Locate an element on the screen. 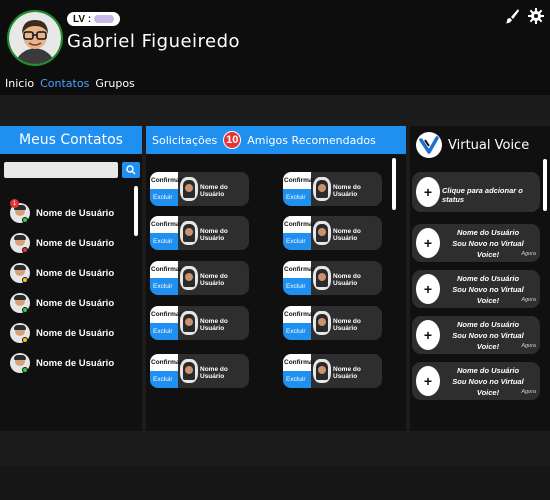  profile-username: Gabriel Figueiredo is located at coordinates (154, 41).